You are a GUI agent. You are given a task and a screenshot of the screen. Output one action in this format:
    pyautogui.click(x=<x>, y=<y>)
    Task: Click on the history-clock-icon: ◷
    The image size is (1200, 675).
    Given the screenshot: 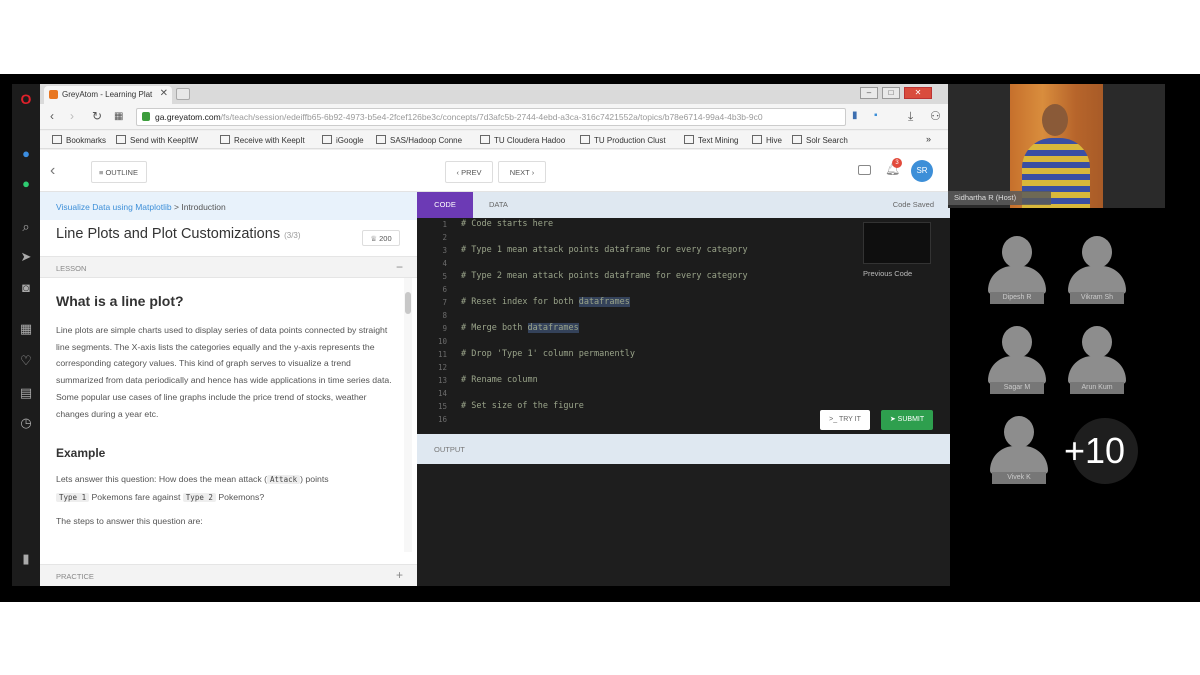 What is the action you would take?
    pyautogui.click(x=26, y=423)
    